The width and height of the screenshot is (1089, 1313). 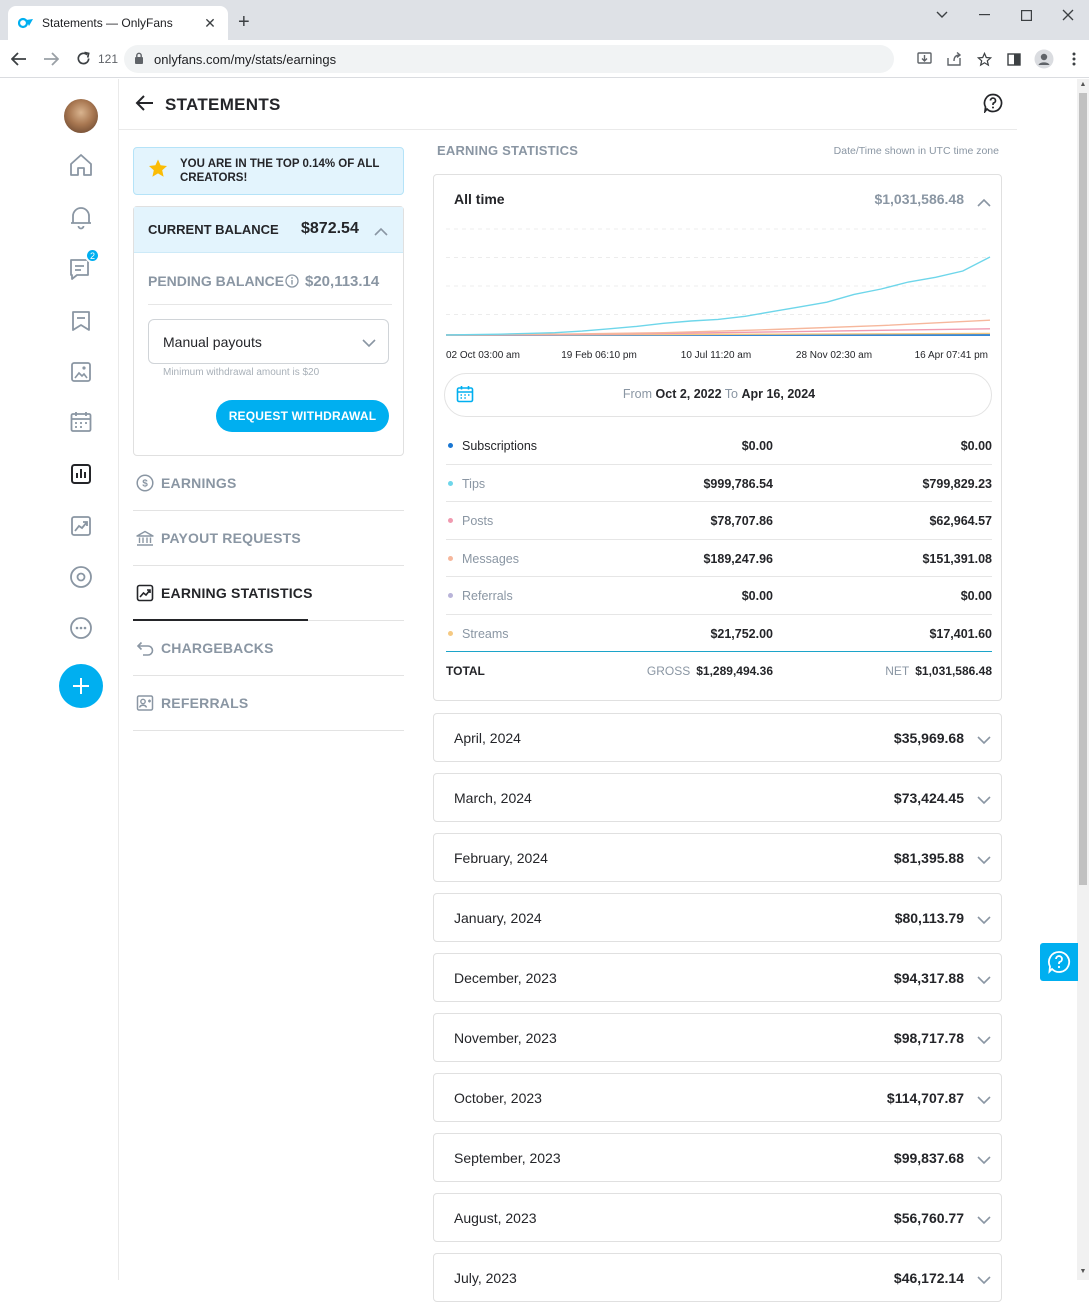 What do you see at coordinates (717, 1157) in the screenshot?
I see `month-row: September, 2023 $99,837.68` at bounding box center [717, 1157].